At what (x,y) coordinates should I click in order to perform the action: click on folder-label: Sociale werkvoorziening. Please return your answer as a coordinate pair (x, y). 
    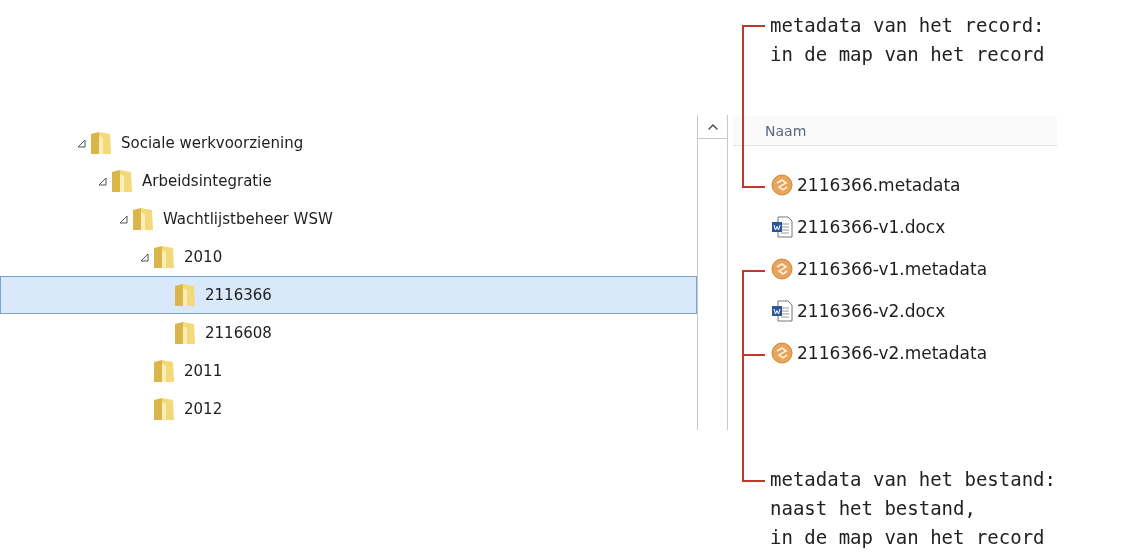
    Looking at the image, I should click on (212, 143).